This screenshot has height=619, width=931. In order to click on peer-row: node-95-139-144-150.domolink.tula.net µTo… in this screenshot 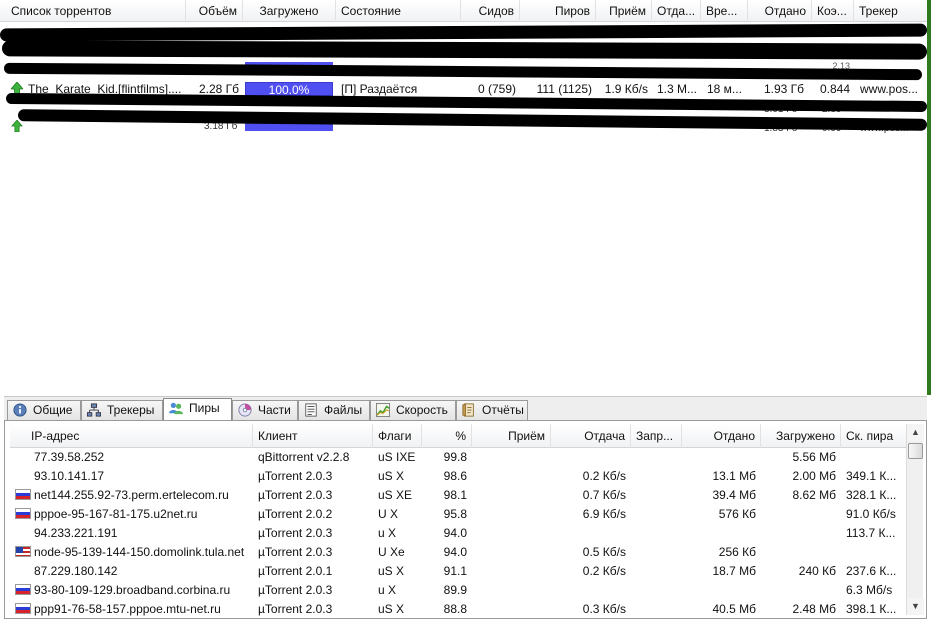, I will do `click(458, 552)`.